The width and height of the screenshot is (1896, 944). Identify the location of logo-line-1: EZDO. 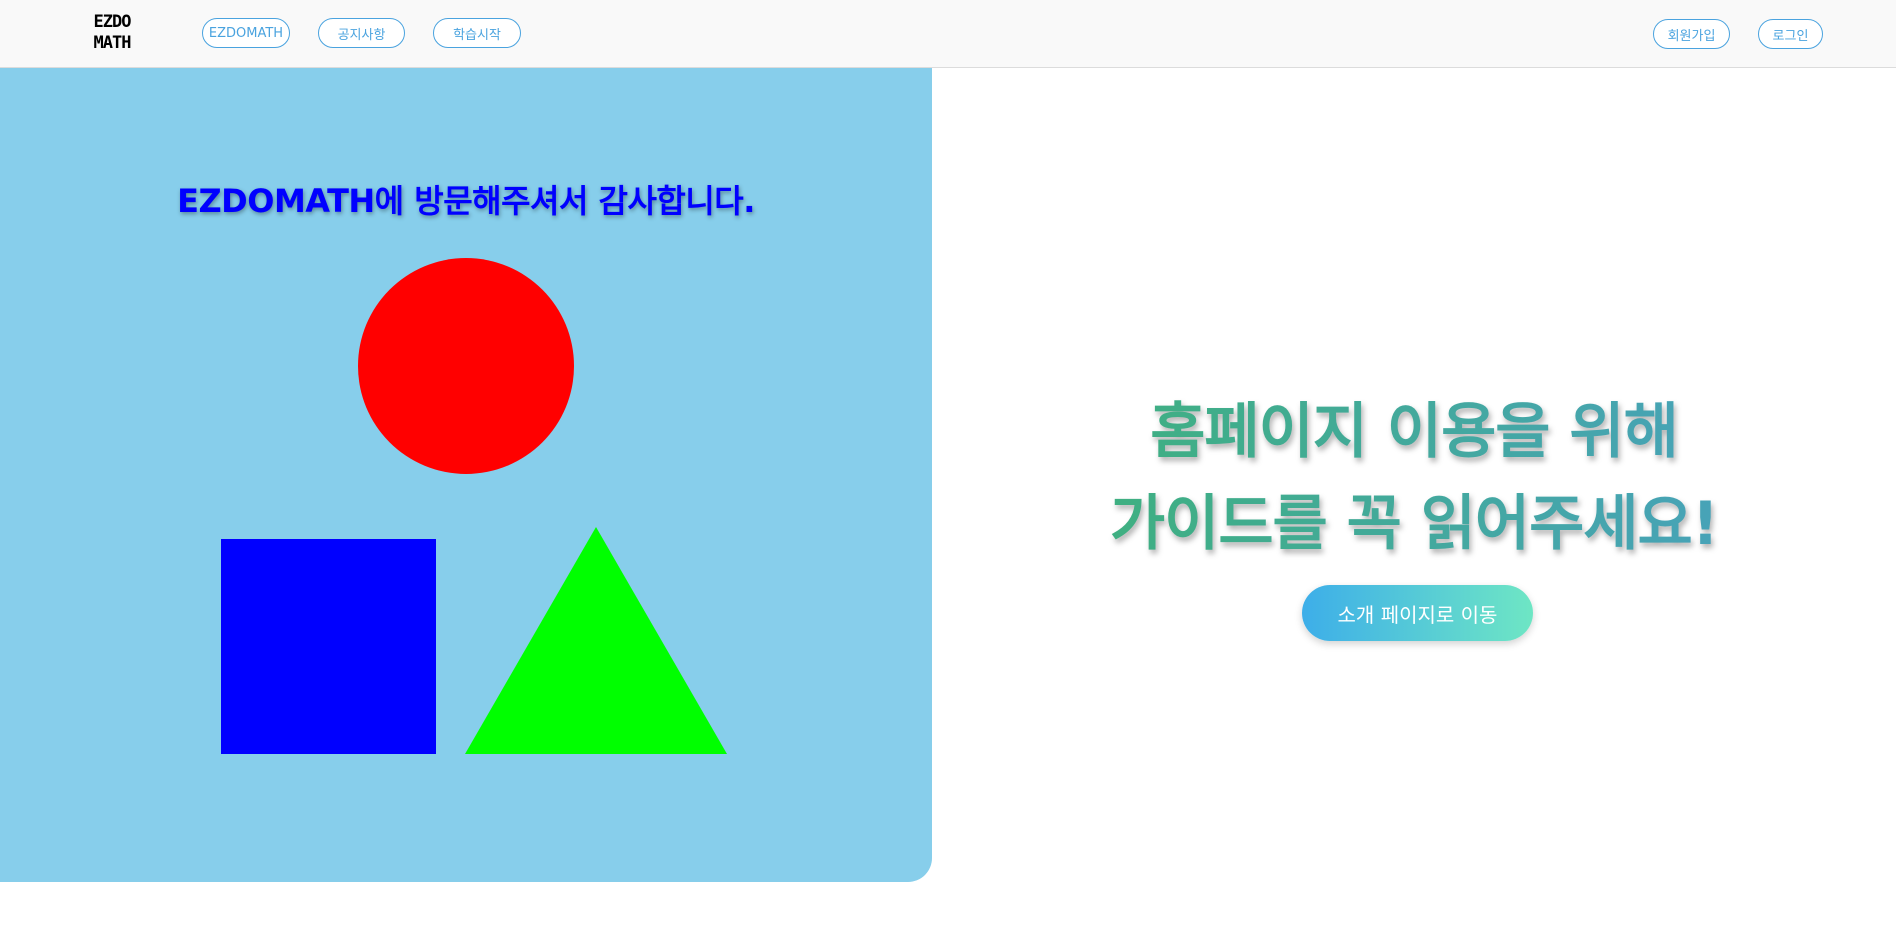
(112, 22).